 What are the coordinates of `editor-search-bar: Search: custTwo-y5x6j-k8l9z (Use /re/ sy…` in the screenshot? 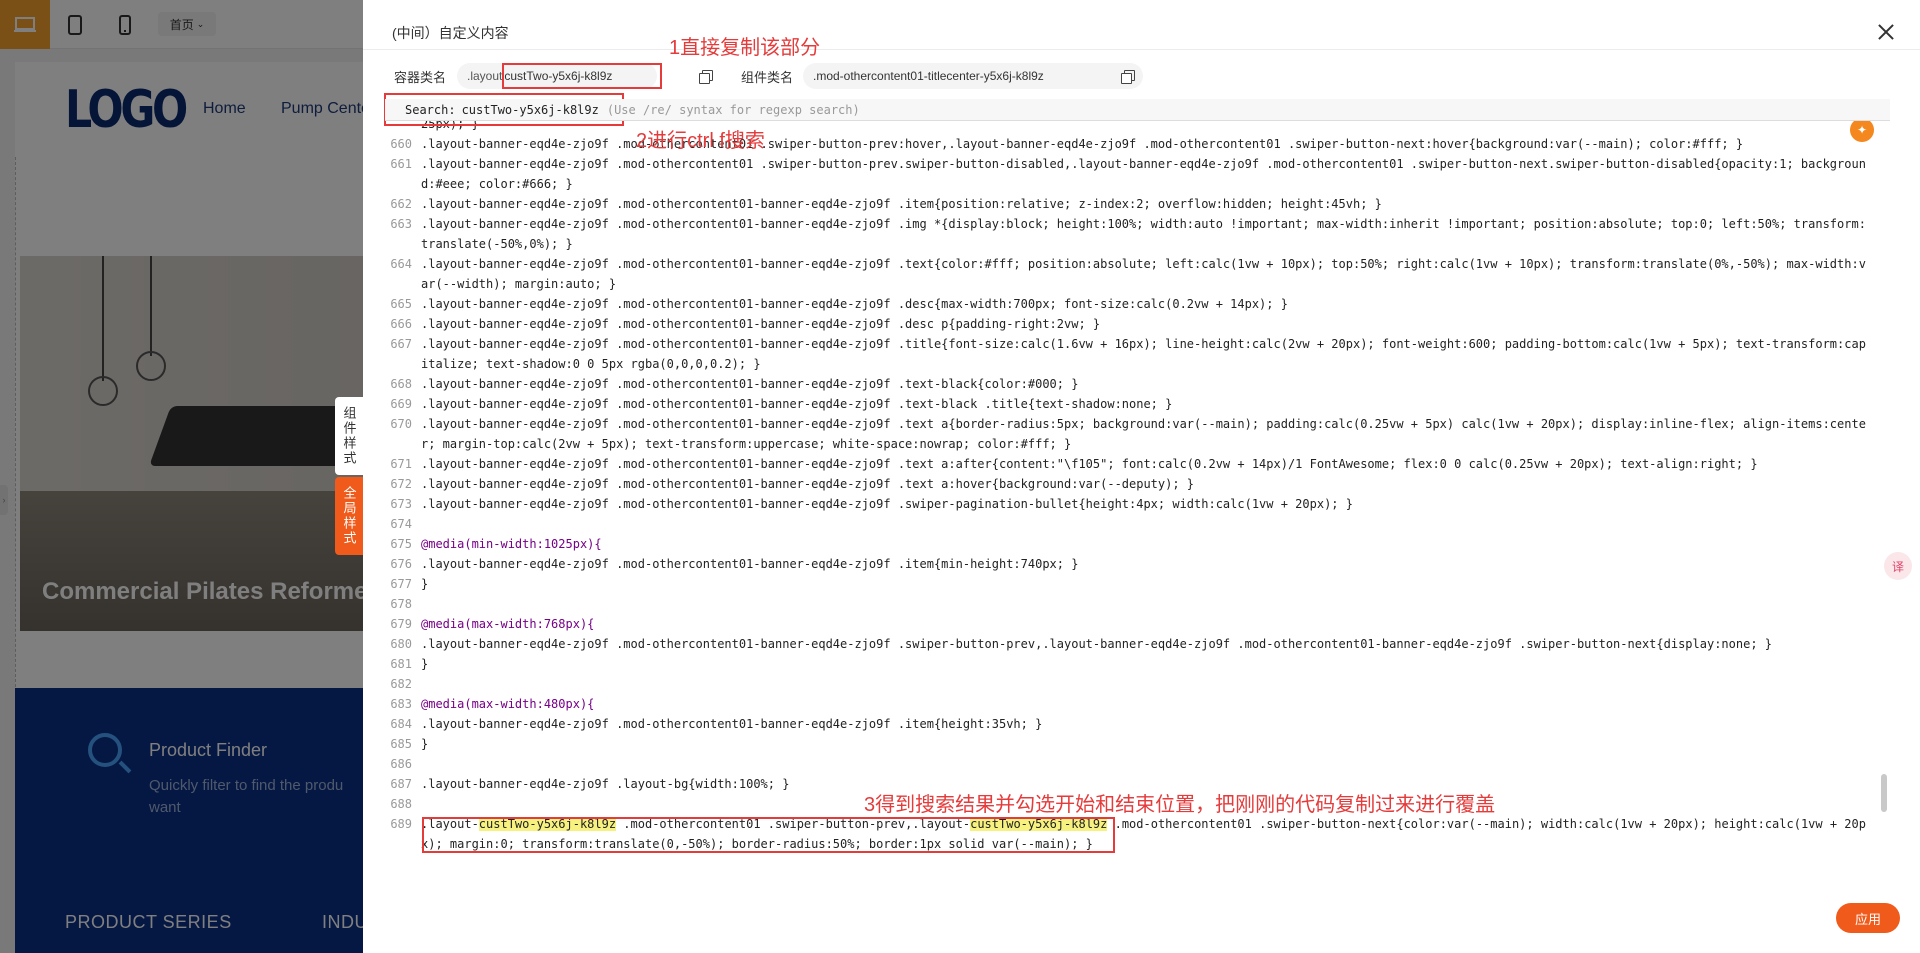 It's located at (1137, 110).